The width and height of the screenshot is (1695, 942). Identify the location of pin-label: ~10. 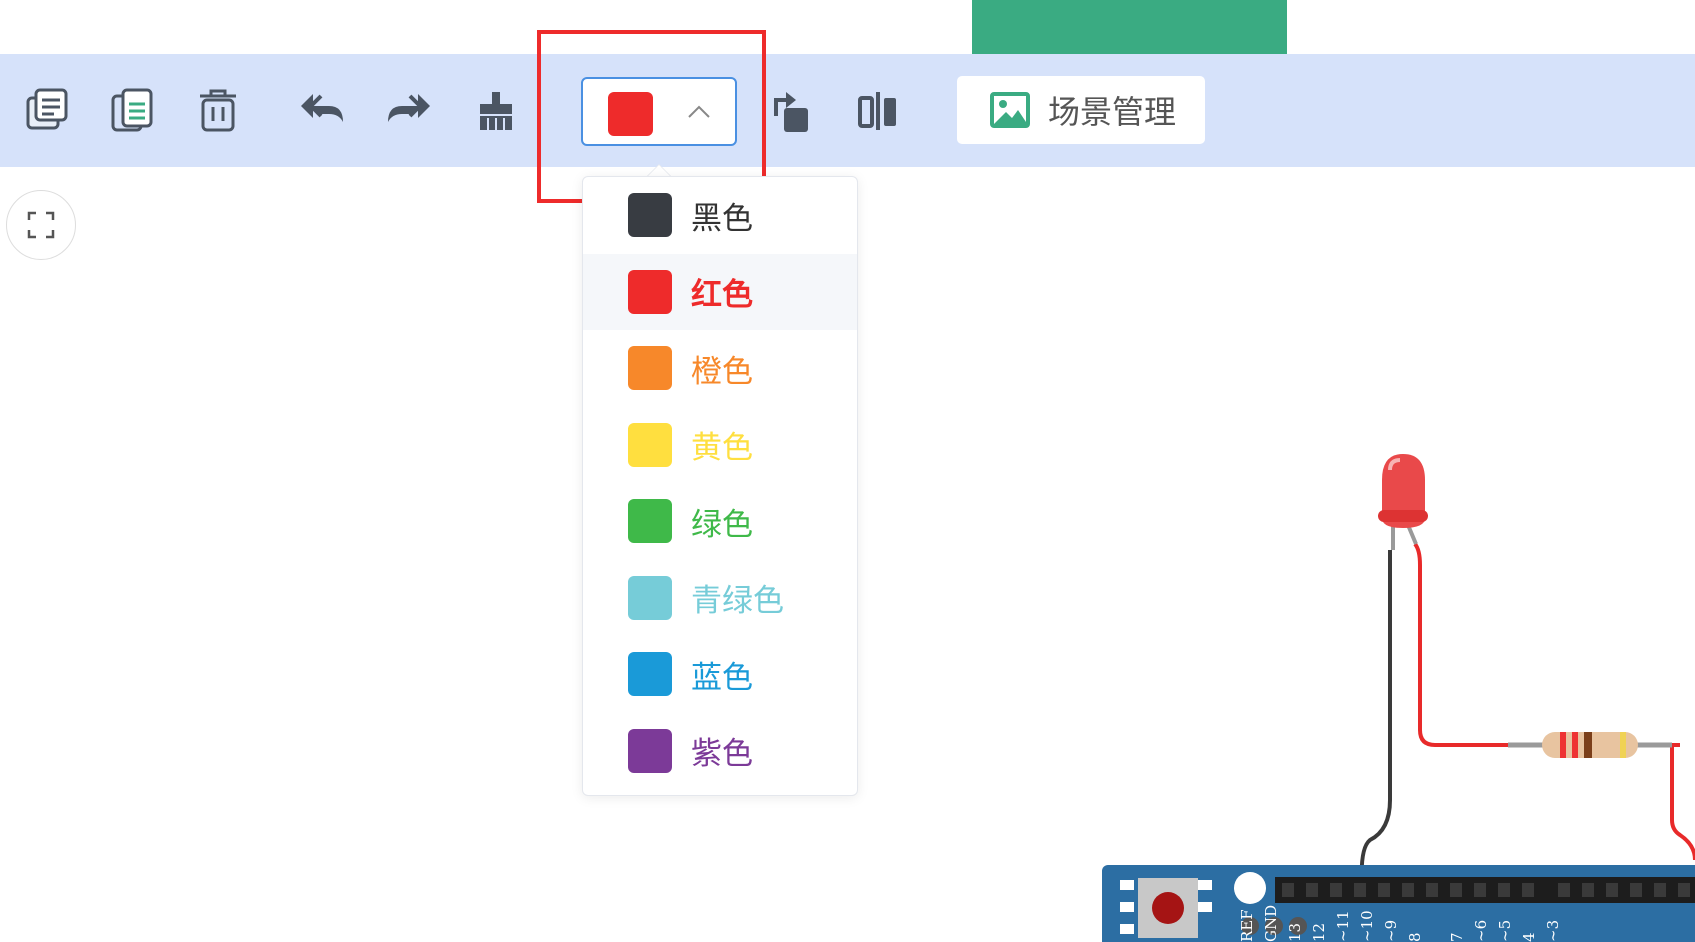
(1367, 926).